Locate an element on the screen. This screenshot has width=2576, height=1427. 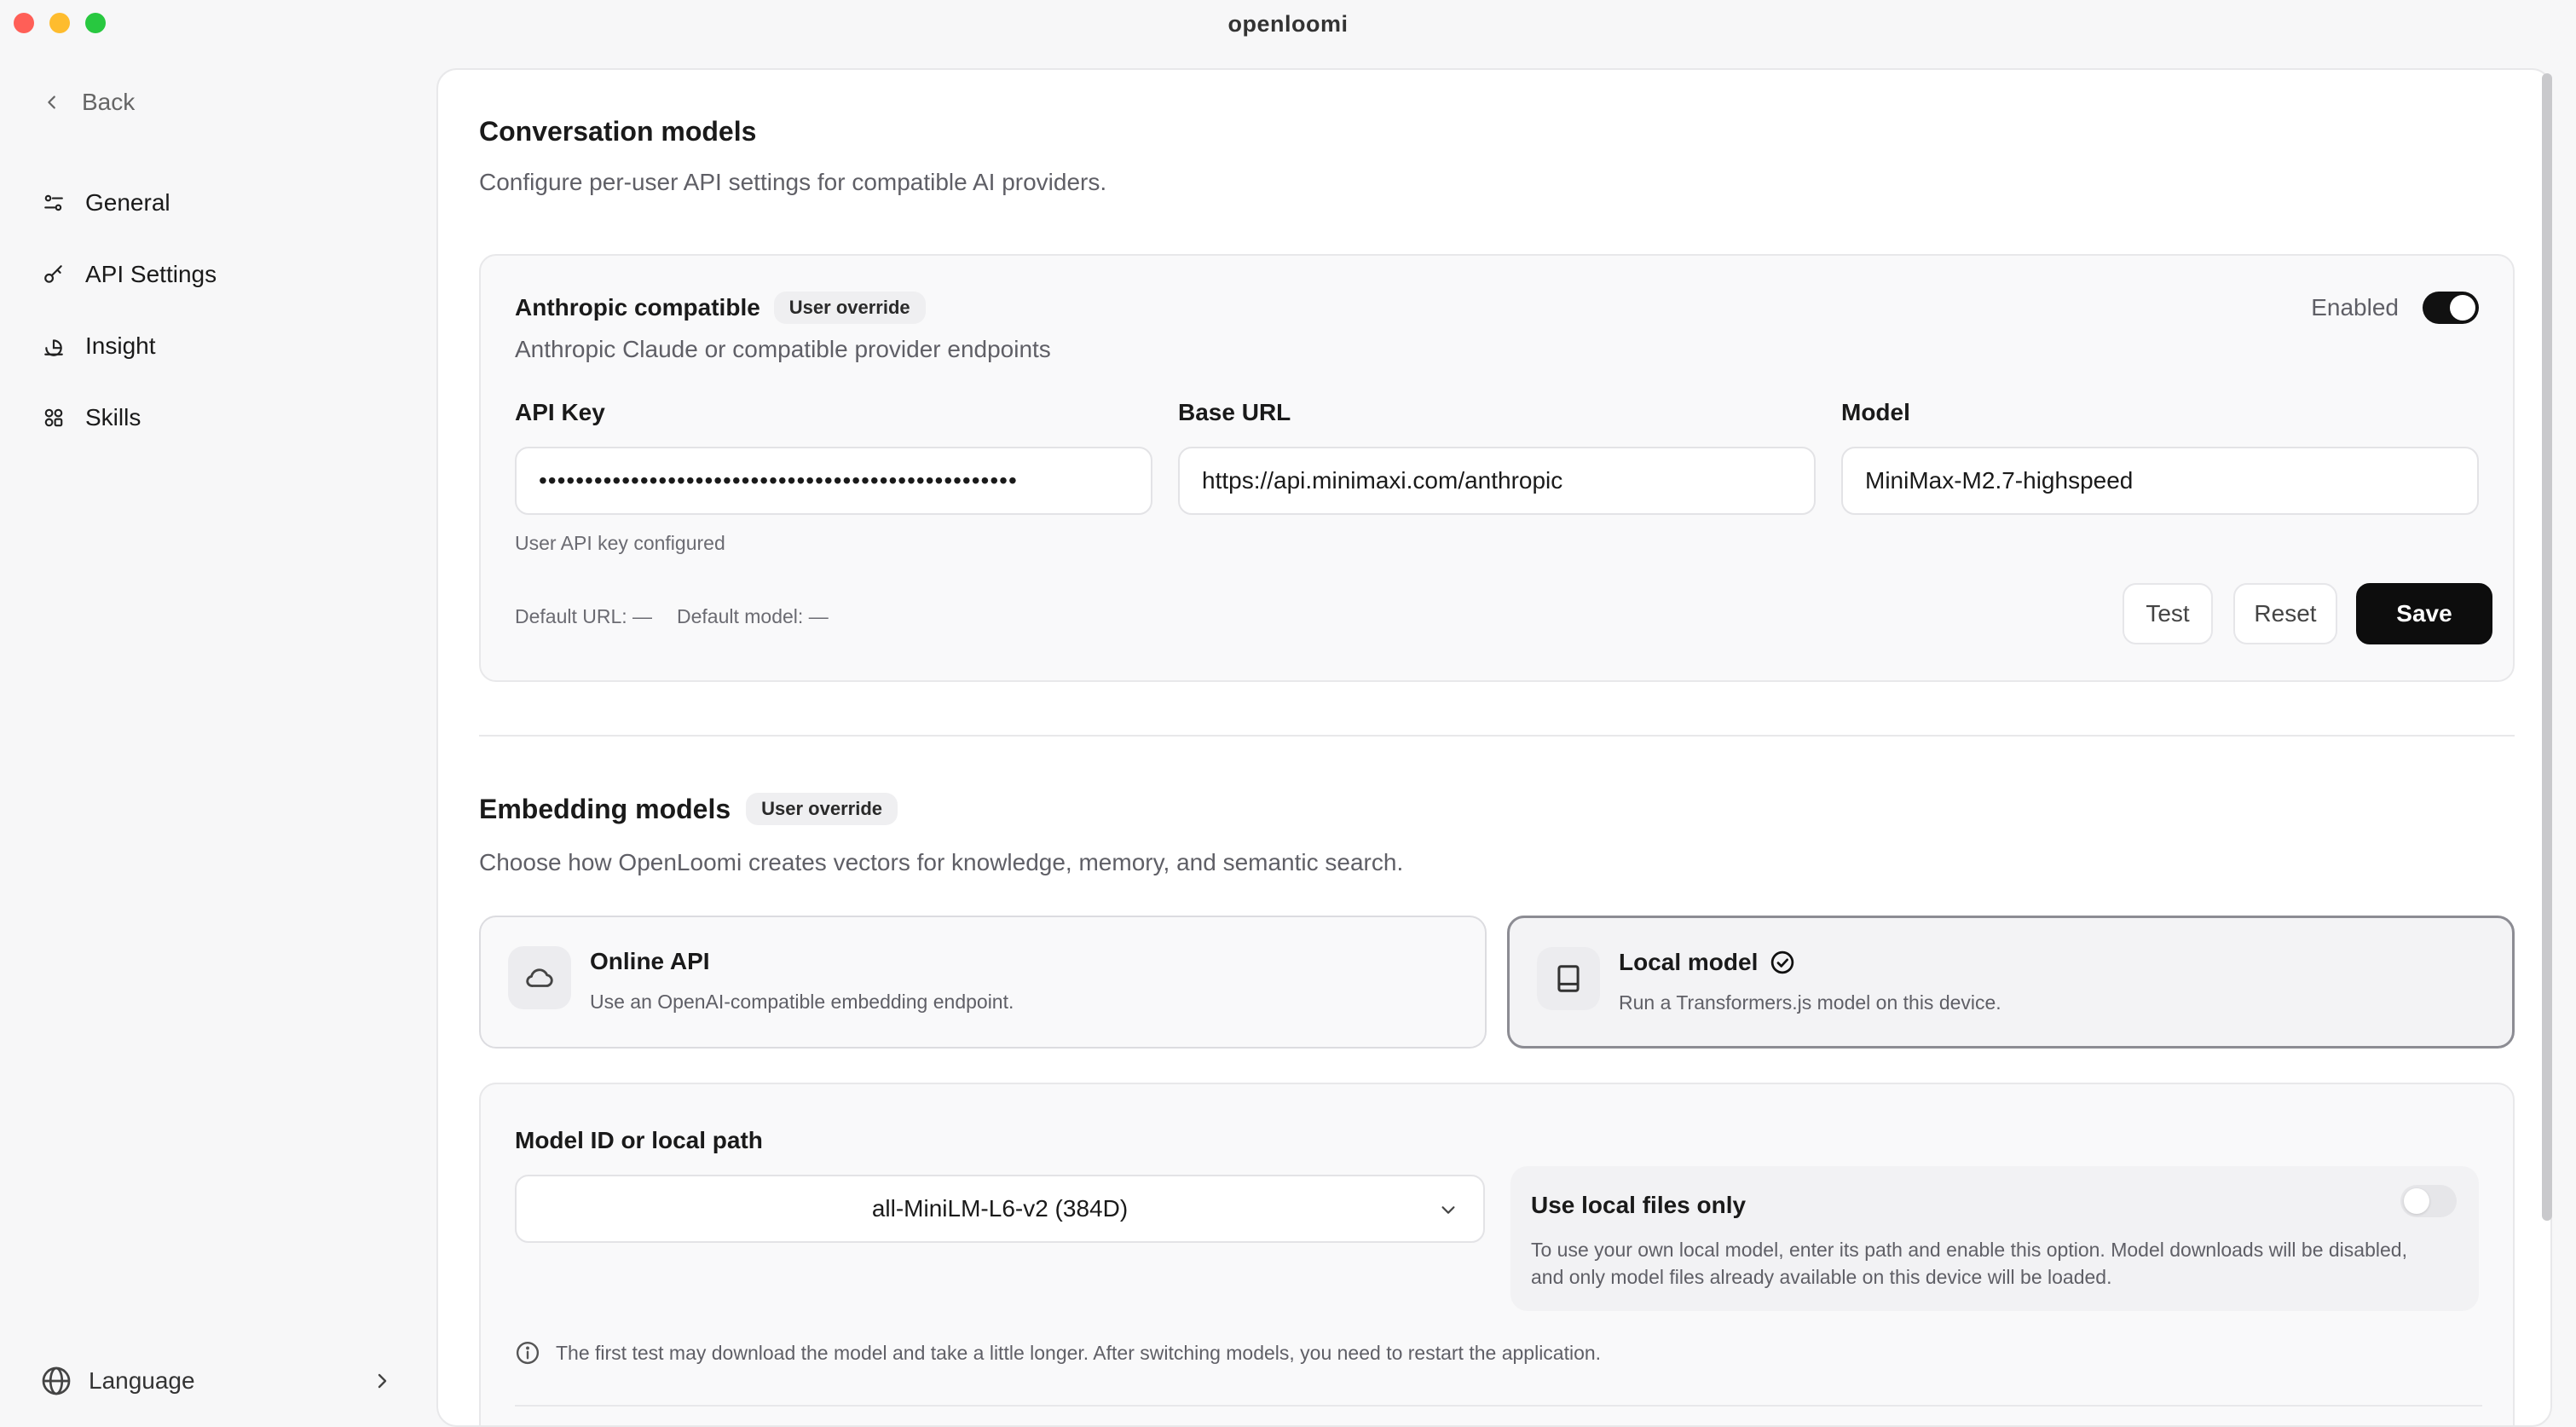
close-window-button is located at coordinates (24, 23).